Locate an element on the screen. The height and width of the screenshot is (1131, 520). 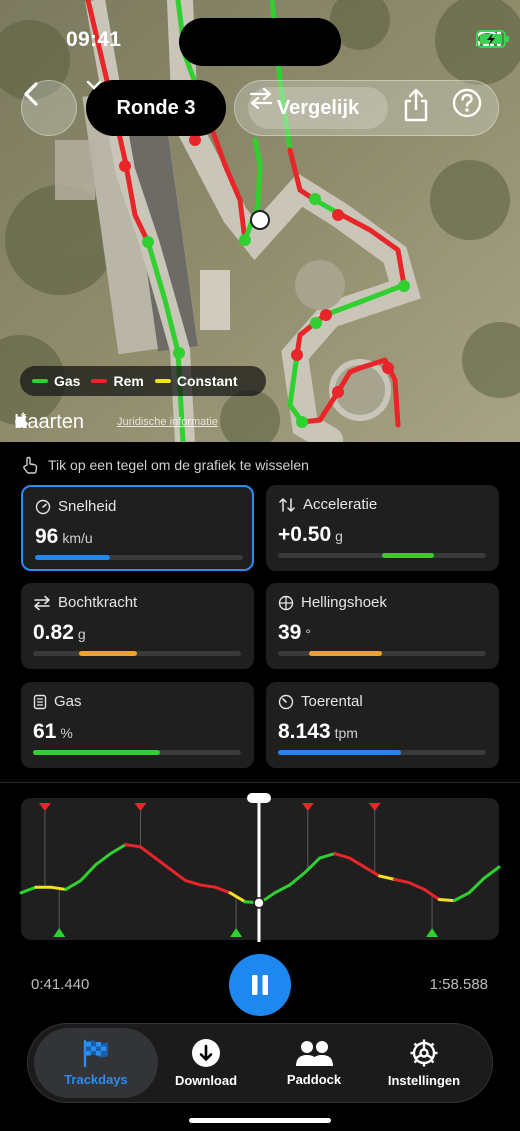
tile-header: Gas is located at coordinates (57, 701).